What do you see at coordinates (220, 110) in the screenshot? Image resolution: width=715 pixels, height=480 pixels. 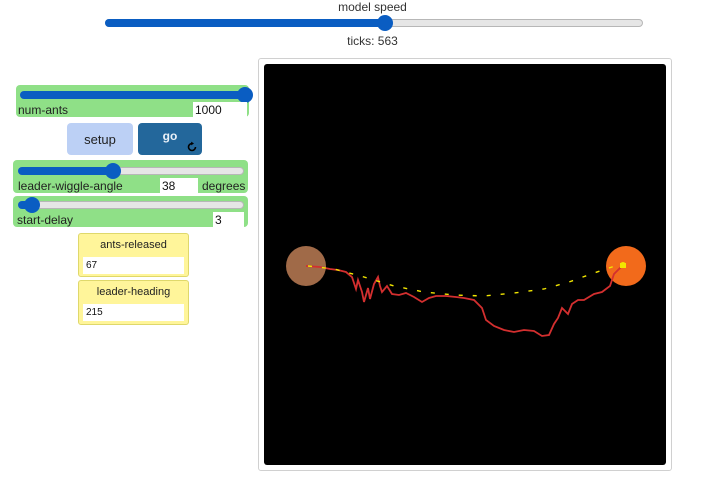 I see `num-ants-value: 1000` at bounding box center [220, 110].